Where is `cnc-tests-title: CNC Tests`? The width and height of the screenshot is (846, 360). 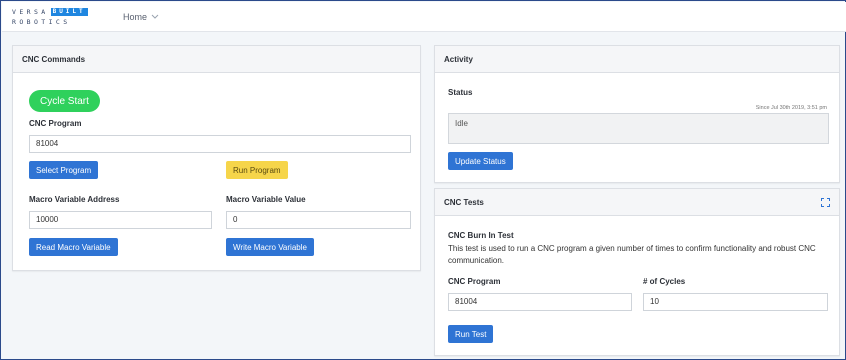
cnc-tests-title: CNC Tests is located at coordinates (464, 202).